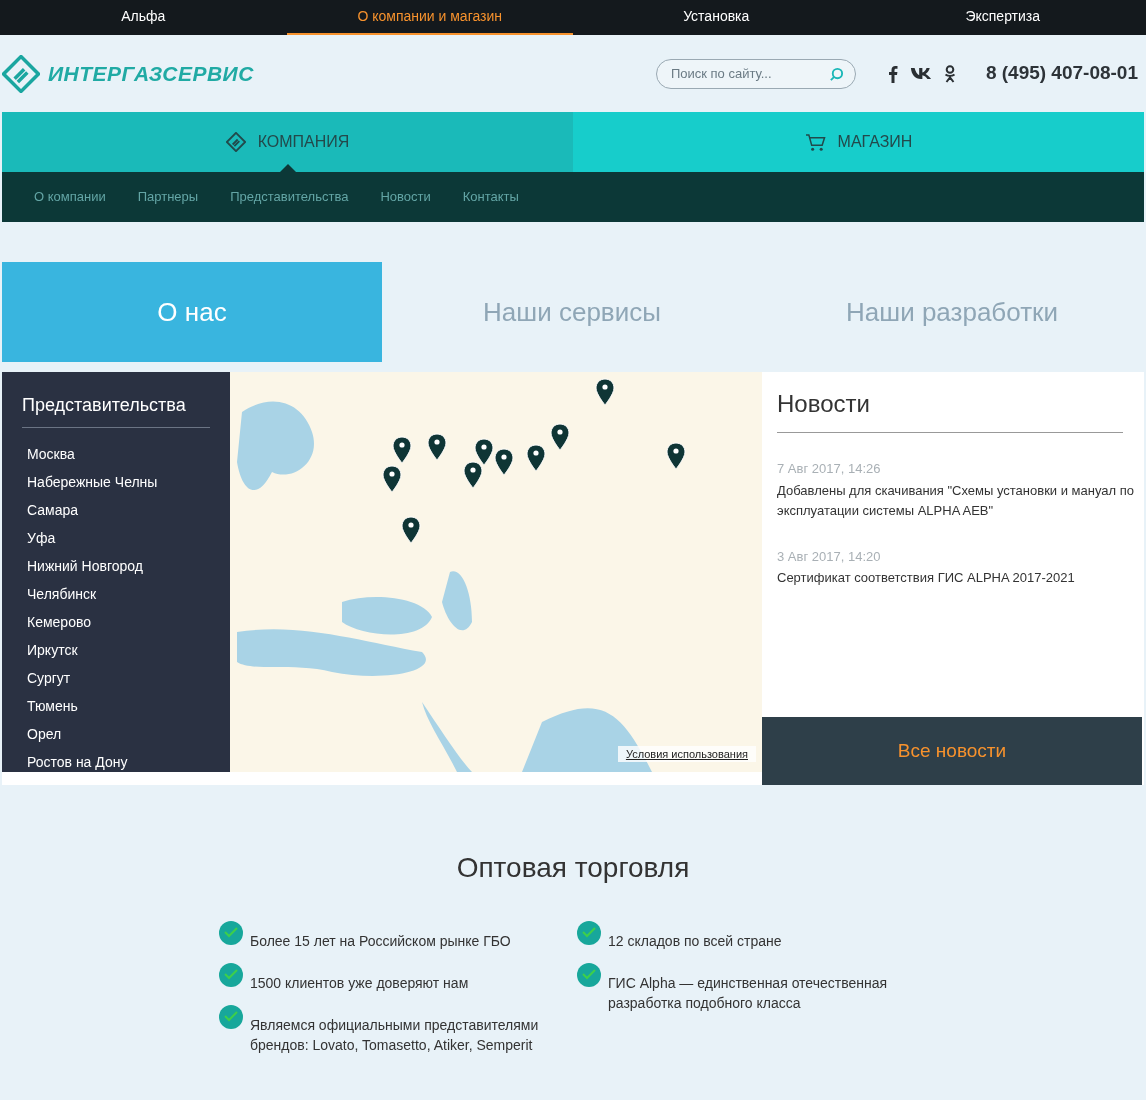 This screenshot has height=1100, width=1146. I want to click on odnoklassniki-icon, so click(949, 73).